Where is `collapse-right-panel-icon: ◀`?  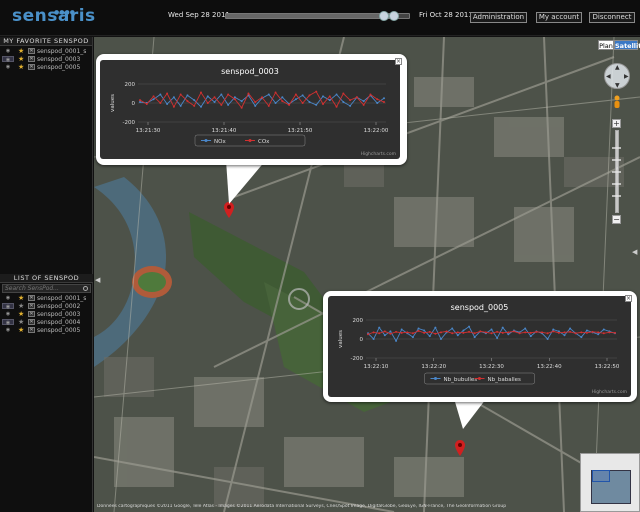 collapse-right-panel-icon: ◀ is located at coordinates (635, 252).